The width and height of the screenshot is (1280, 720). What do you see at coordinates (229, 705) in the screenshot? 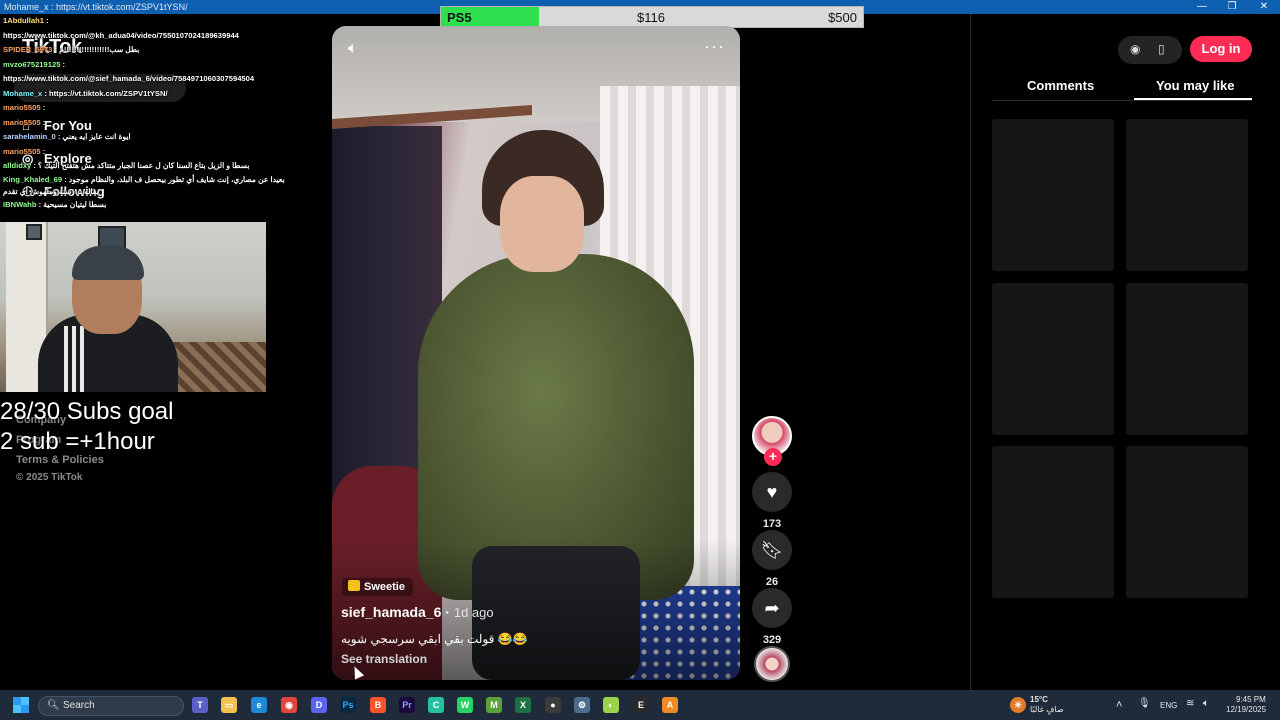
I see `folder-icon: ▭` at bounding box center [229, 705].